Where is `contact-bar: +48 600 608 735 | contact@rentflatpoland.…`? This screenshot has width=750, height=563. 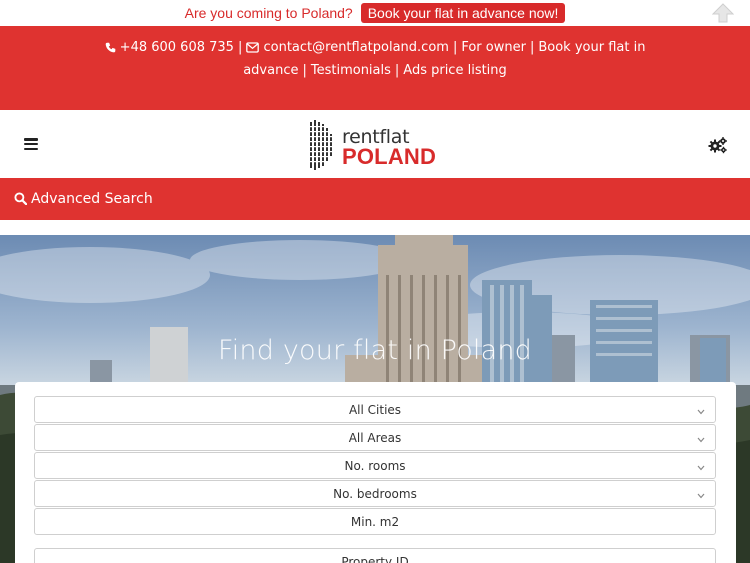 contact-bar: +48 600 608 735 | contact@rentflatpoland.… is located at coordinates (375, 68).